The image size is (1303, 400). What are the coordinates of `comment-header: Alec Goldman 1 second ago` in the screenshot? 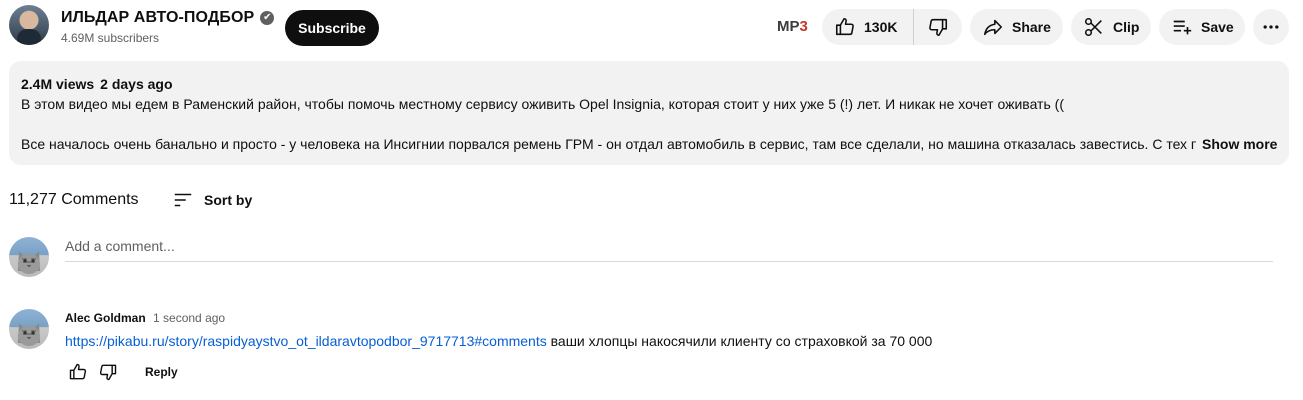 It's located at (145, 318).